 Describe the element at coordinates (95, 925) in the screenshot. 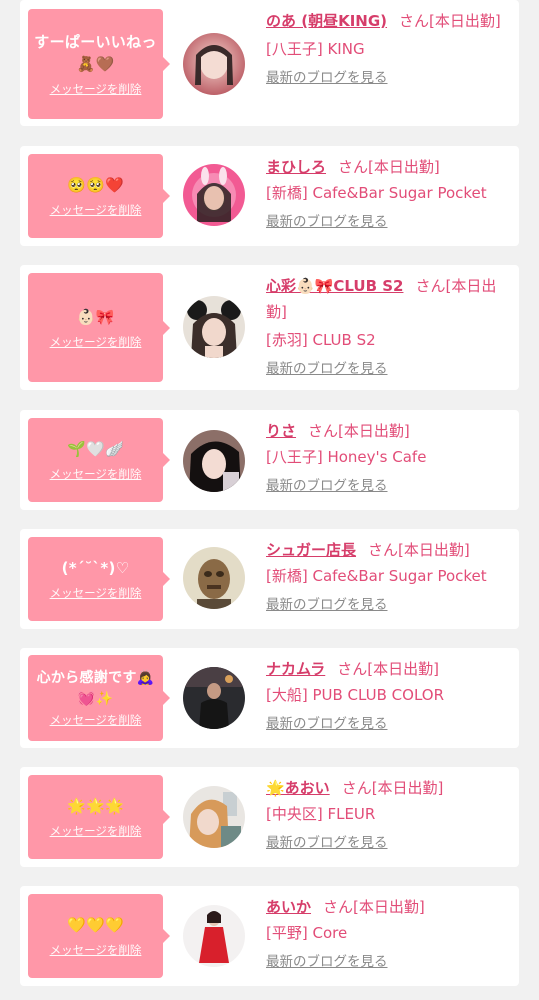

I see `message-text: 💛💛💛` at that location.